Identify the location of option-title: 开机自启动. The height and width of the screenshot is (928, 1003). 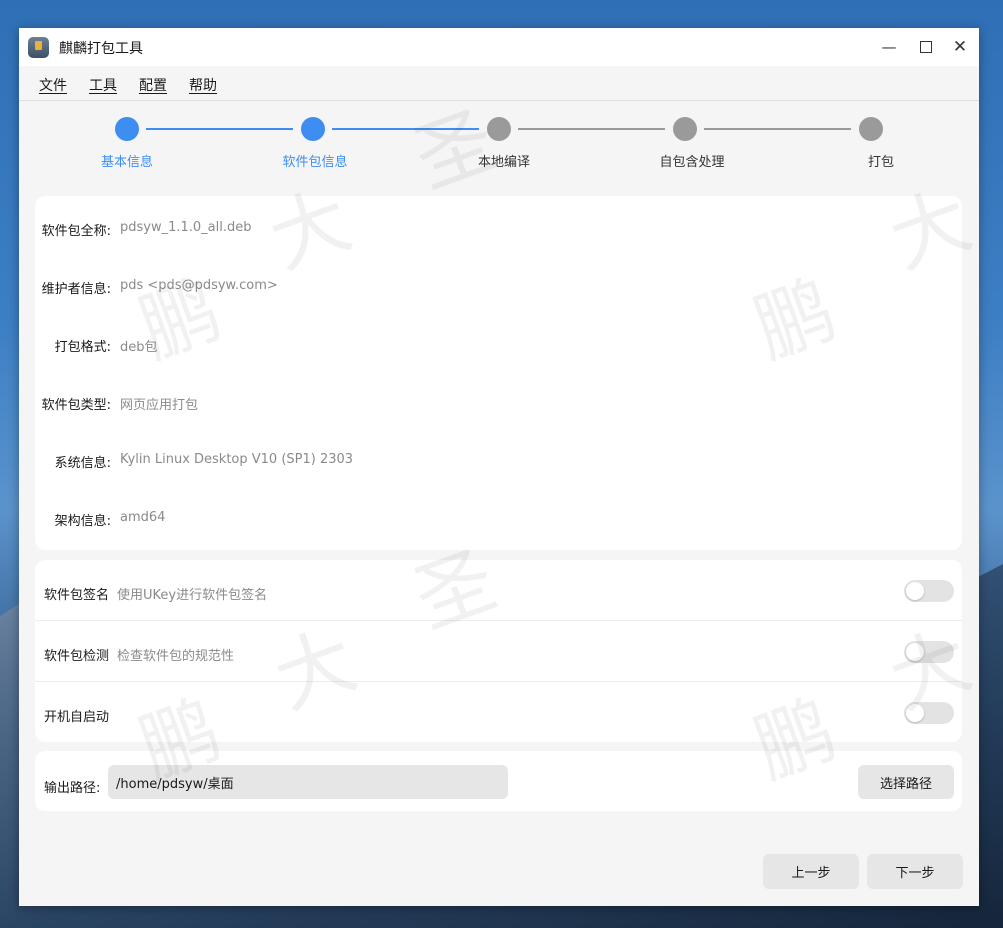
(77, 717).